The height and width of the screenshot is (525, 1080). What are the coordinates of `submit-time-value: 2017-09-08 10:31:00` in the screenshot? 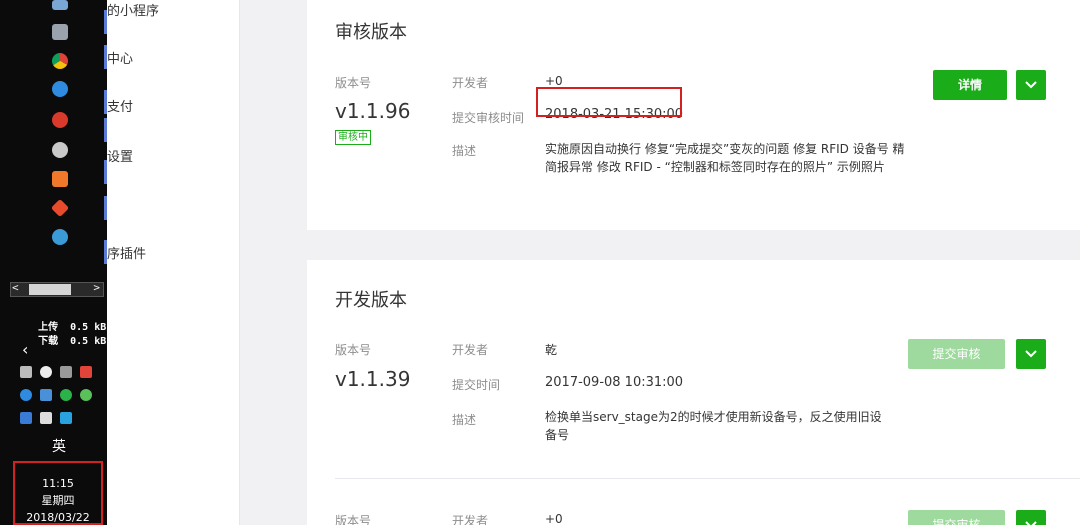 It's located at (614, 382).